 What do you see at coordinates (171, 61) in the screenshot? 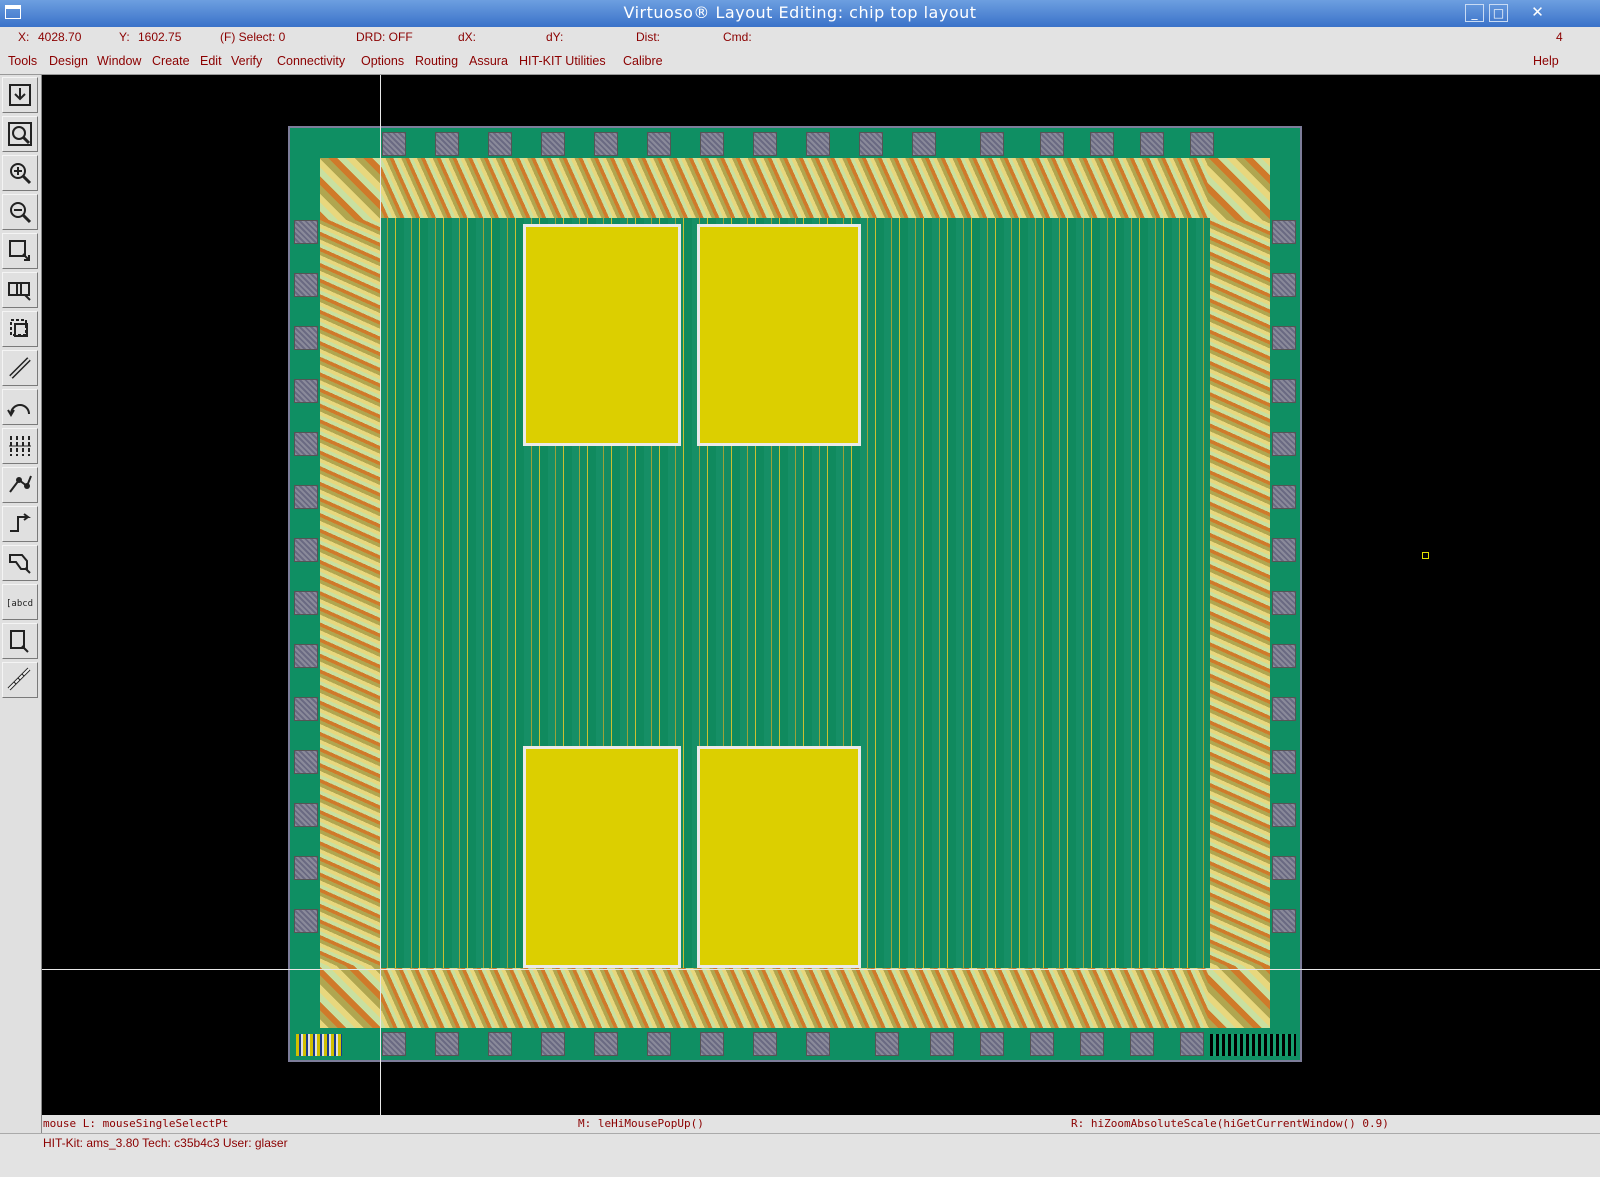
I see `menu-create: Create` at bounding box center [171, 61].